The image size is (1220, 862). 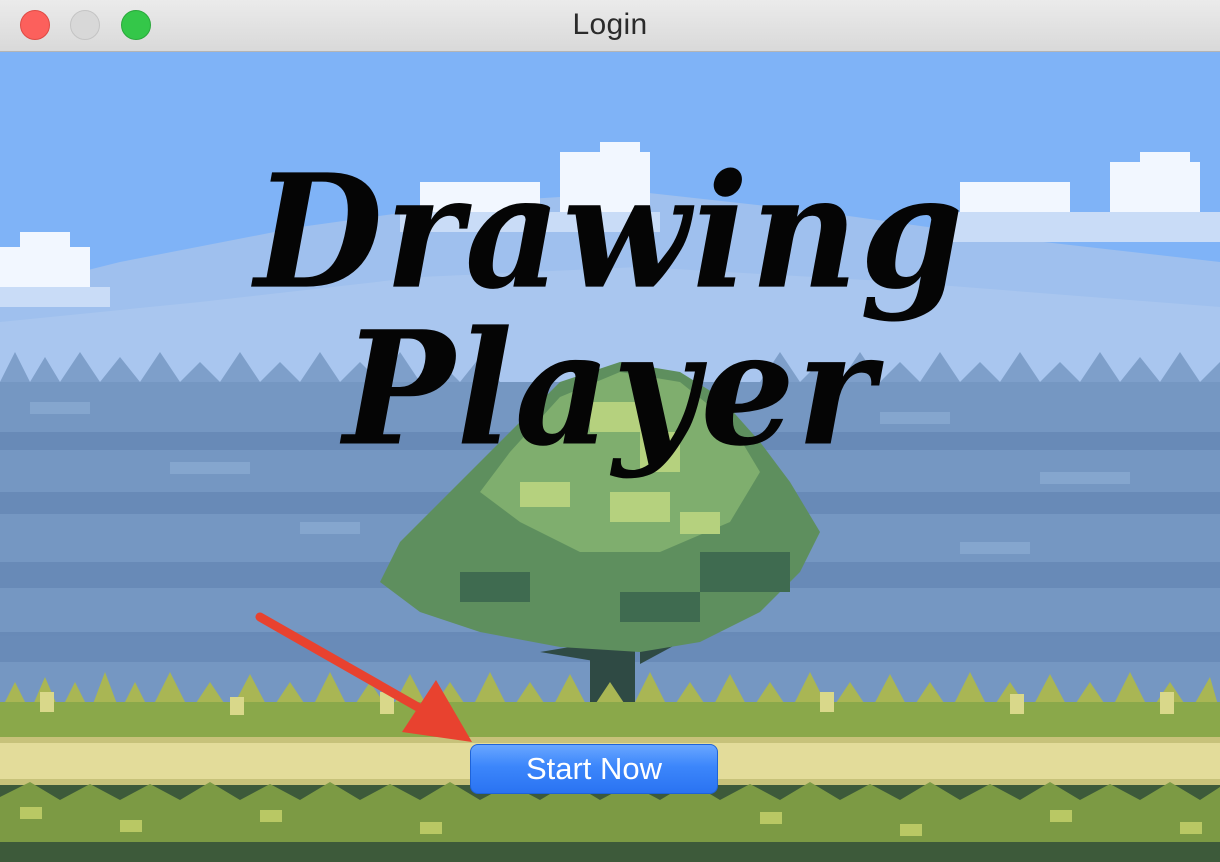 What do you see at coordinates (594, 769) in the screenshot?
I see `start-now-button: Start Now` at bounding box center [594, 769].